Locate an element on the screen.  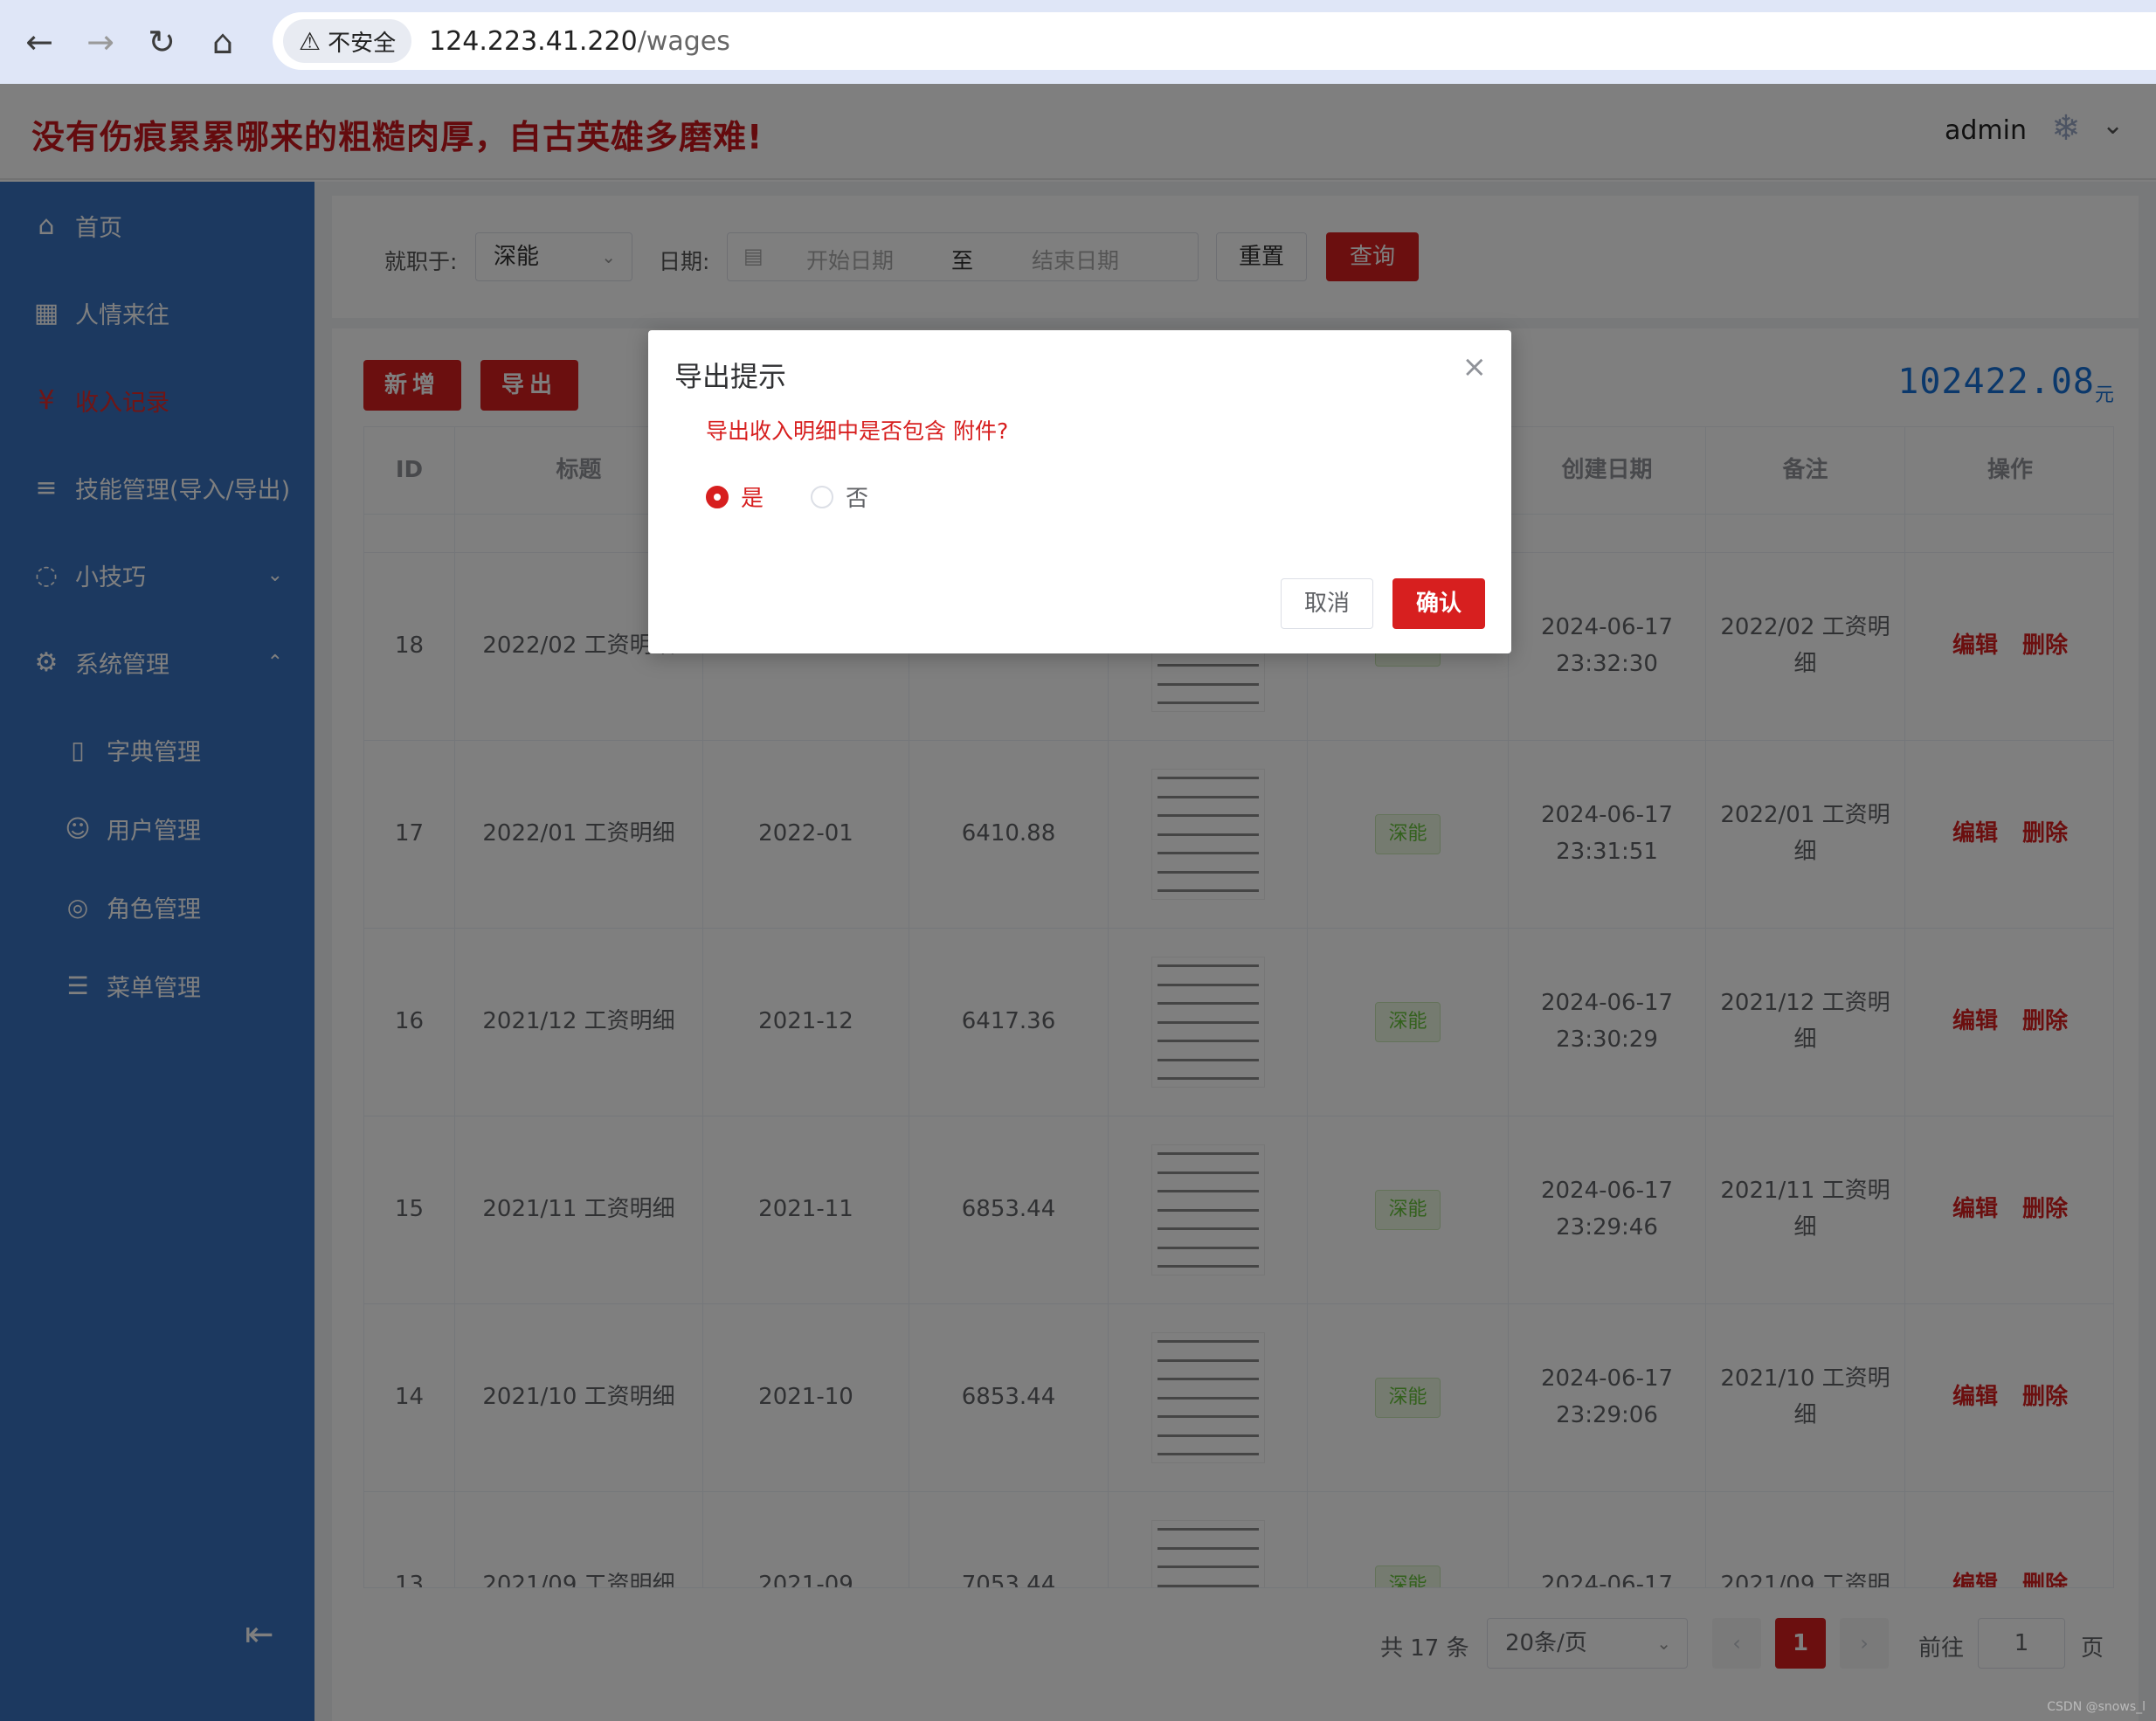
back-icon: ← is located at coordinates (40, 42).